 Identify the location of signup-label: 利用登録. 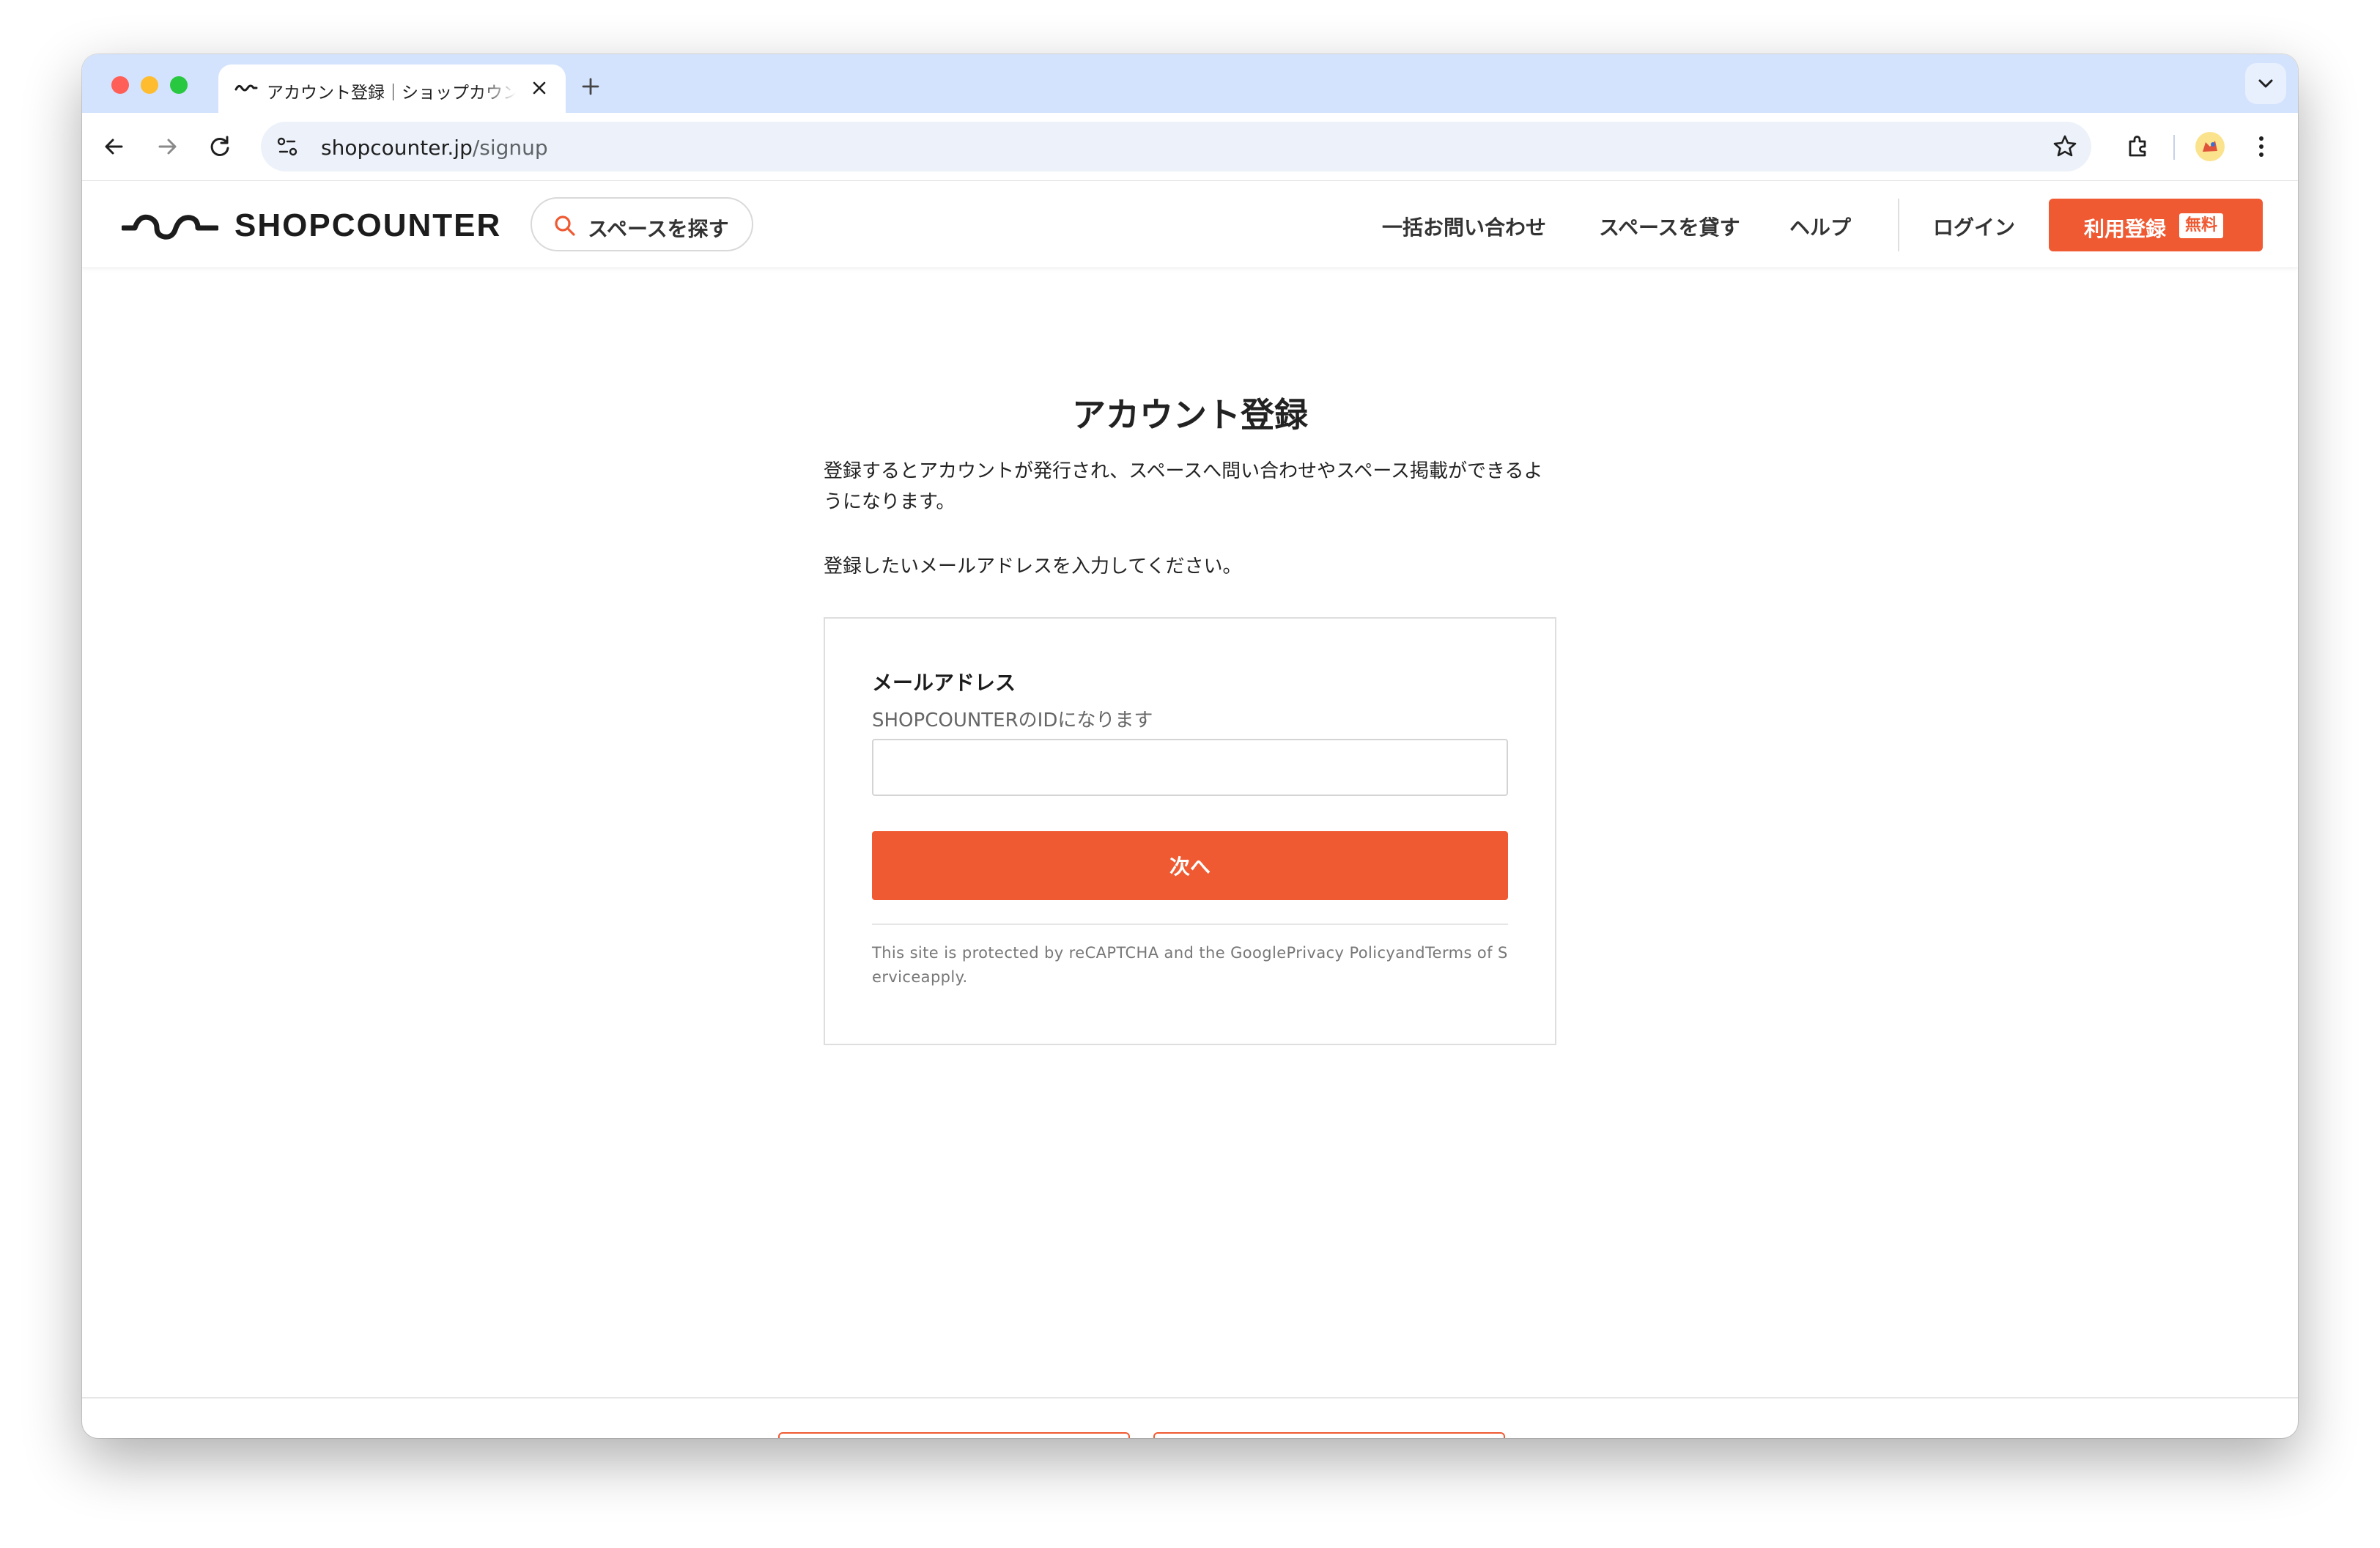
(2125, 229).